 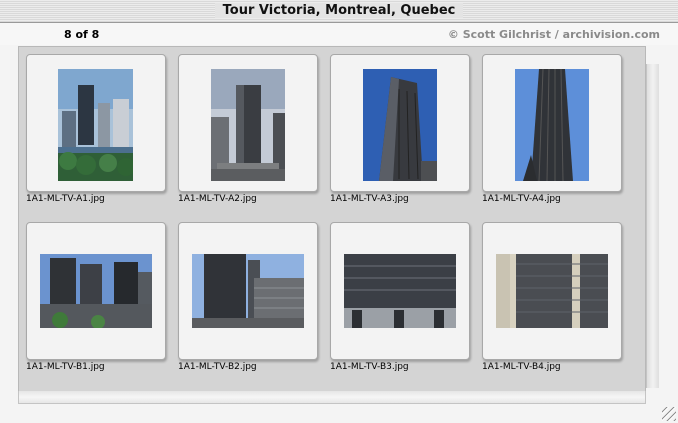 I want to click on window-title: Tour Victoria, Montreal, Quebec, so click(x=339, y=10).